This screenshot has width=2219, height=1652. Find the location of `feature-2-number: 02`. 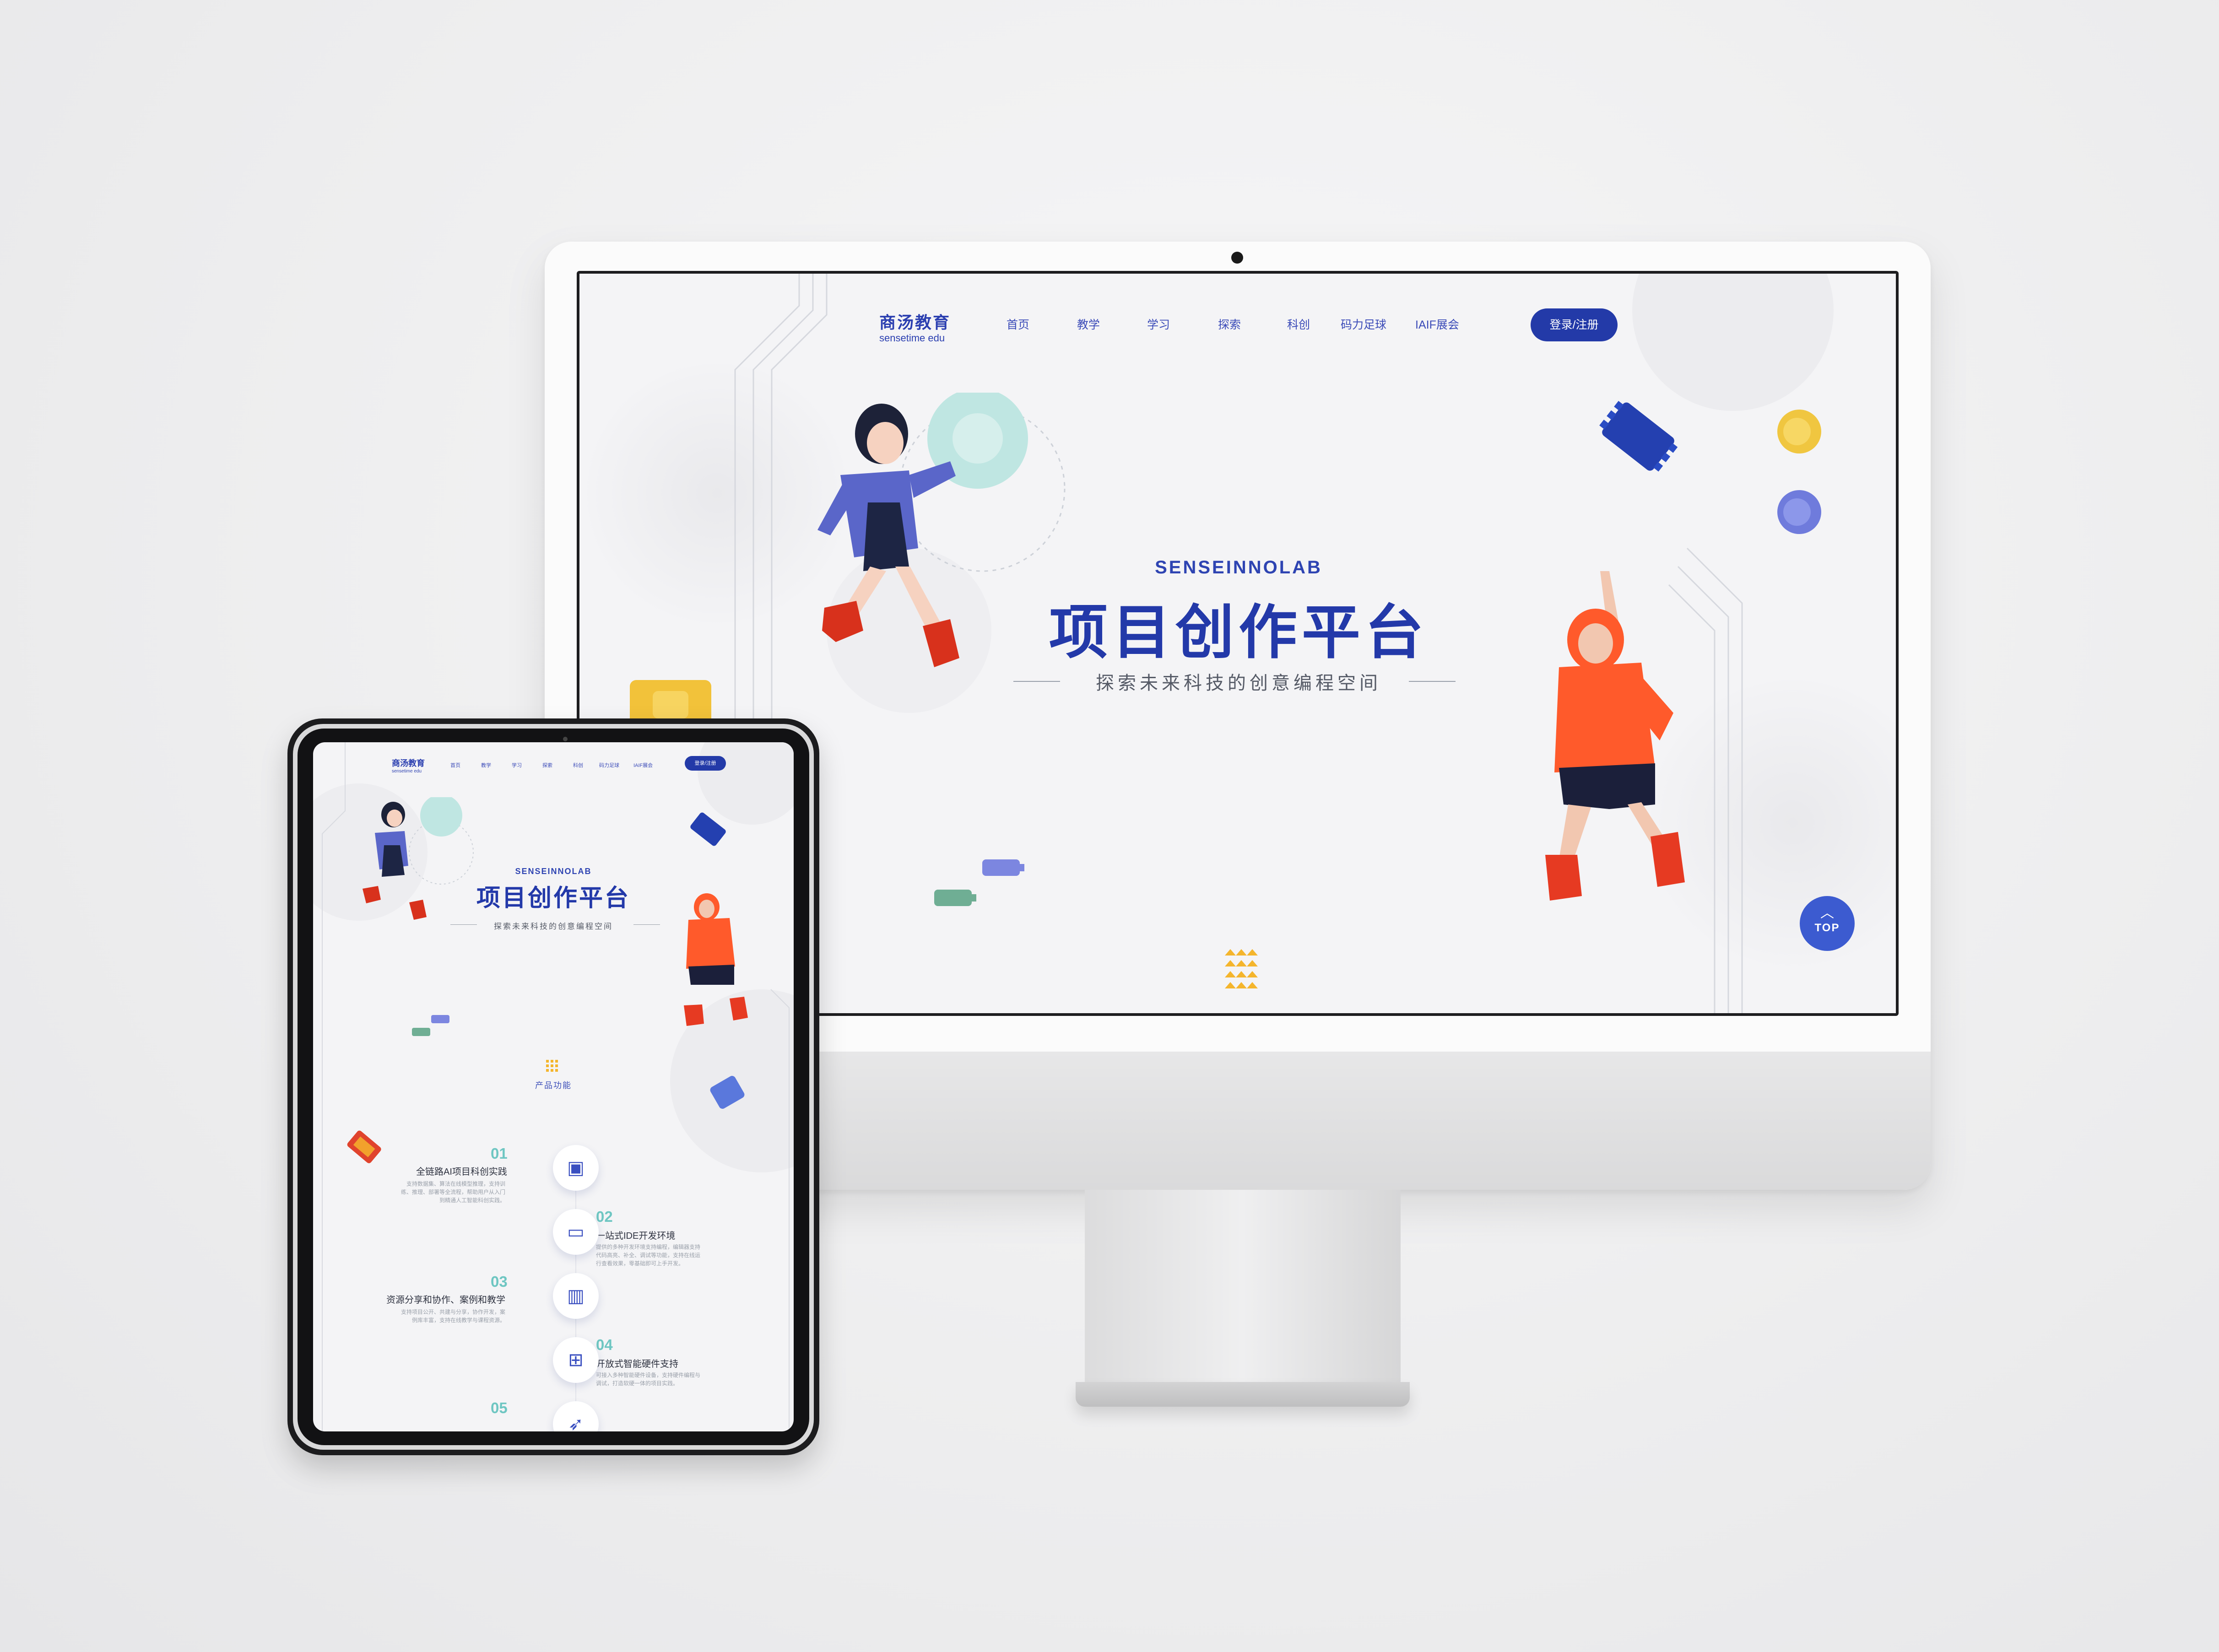

feature-2-number: 02 is located at coordinates (604, 1216).